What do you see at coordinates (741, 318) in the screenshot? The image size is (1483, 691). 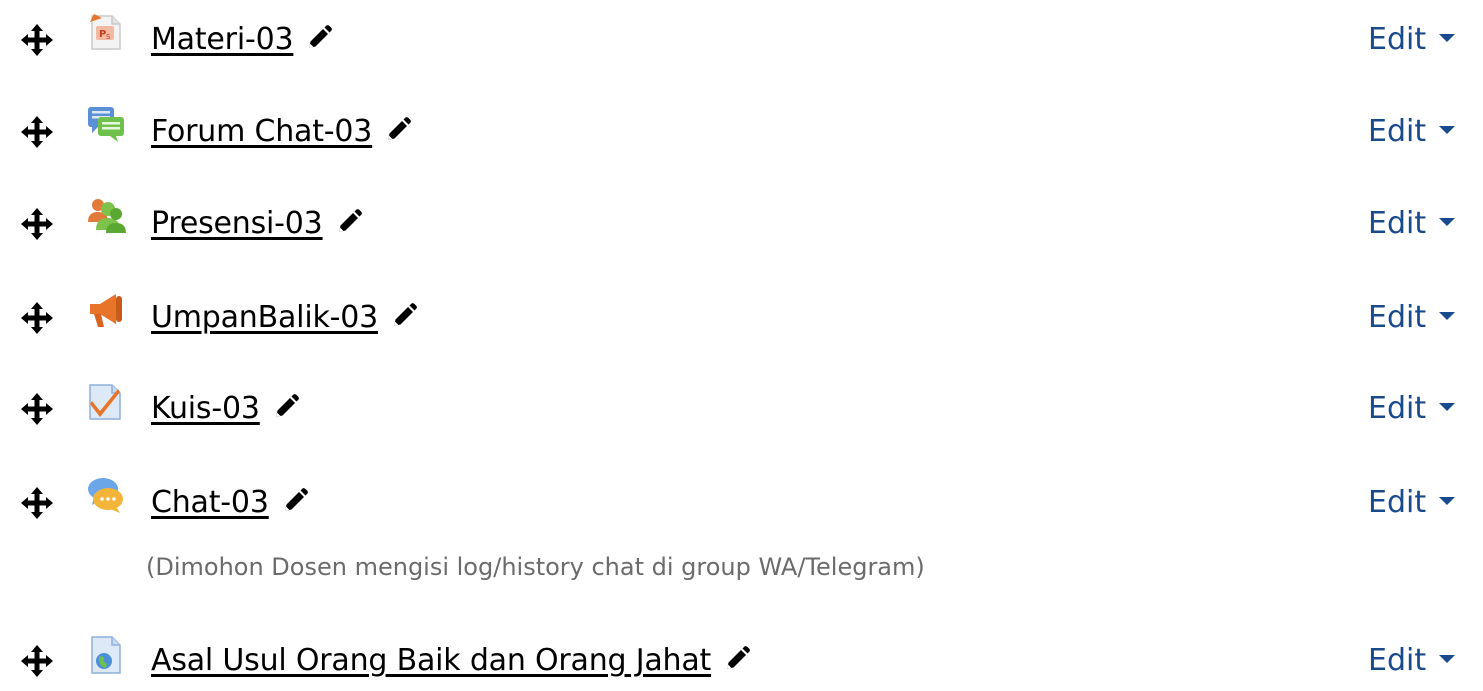 I see `activity-row-umpanbalik: UmpanBalik-03 Edit` at bounding box center [741, 318].